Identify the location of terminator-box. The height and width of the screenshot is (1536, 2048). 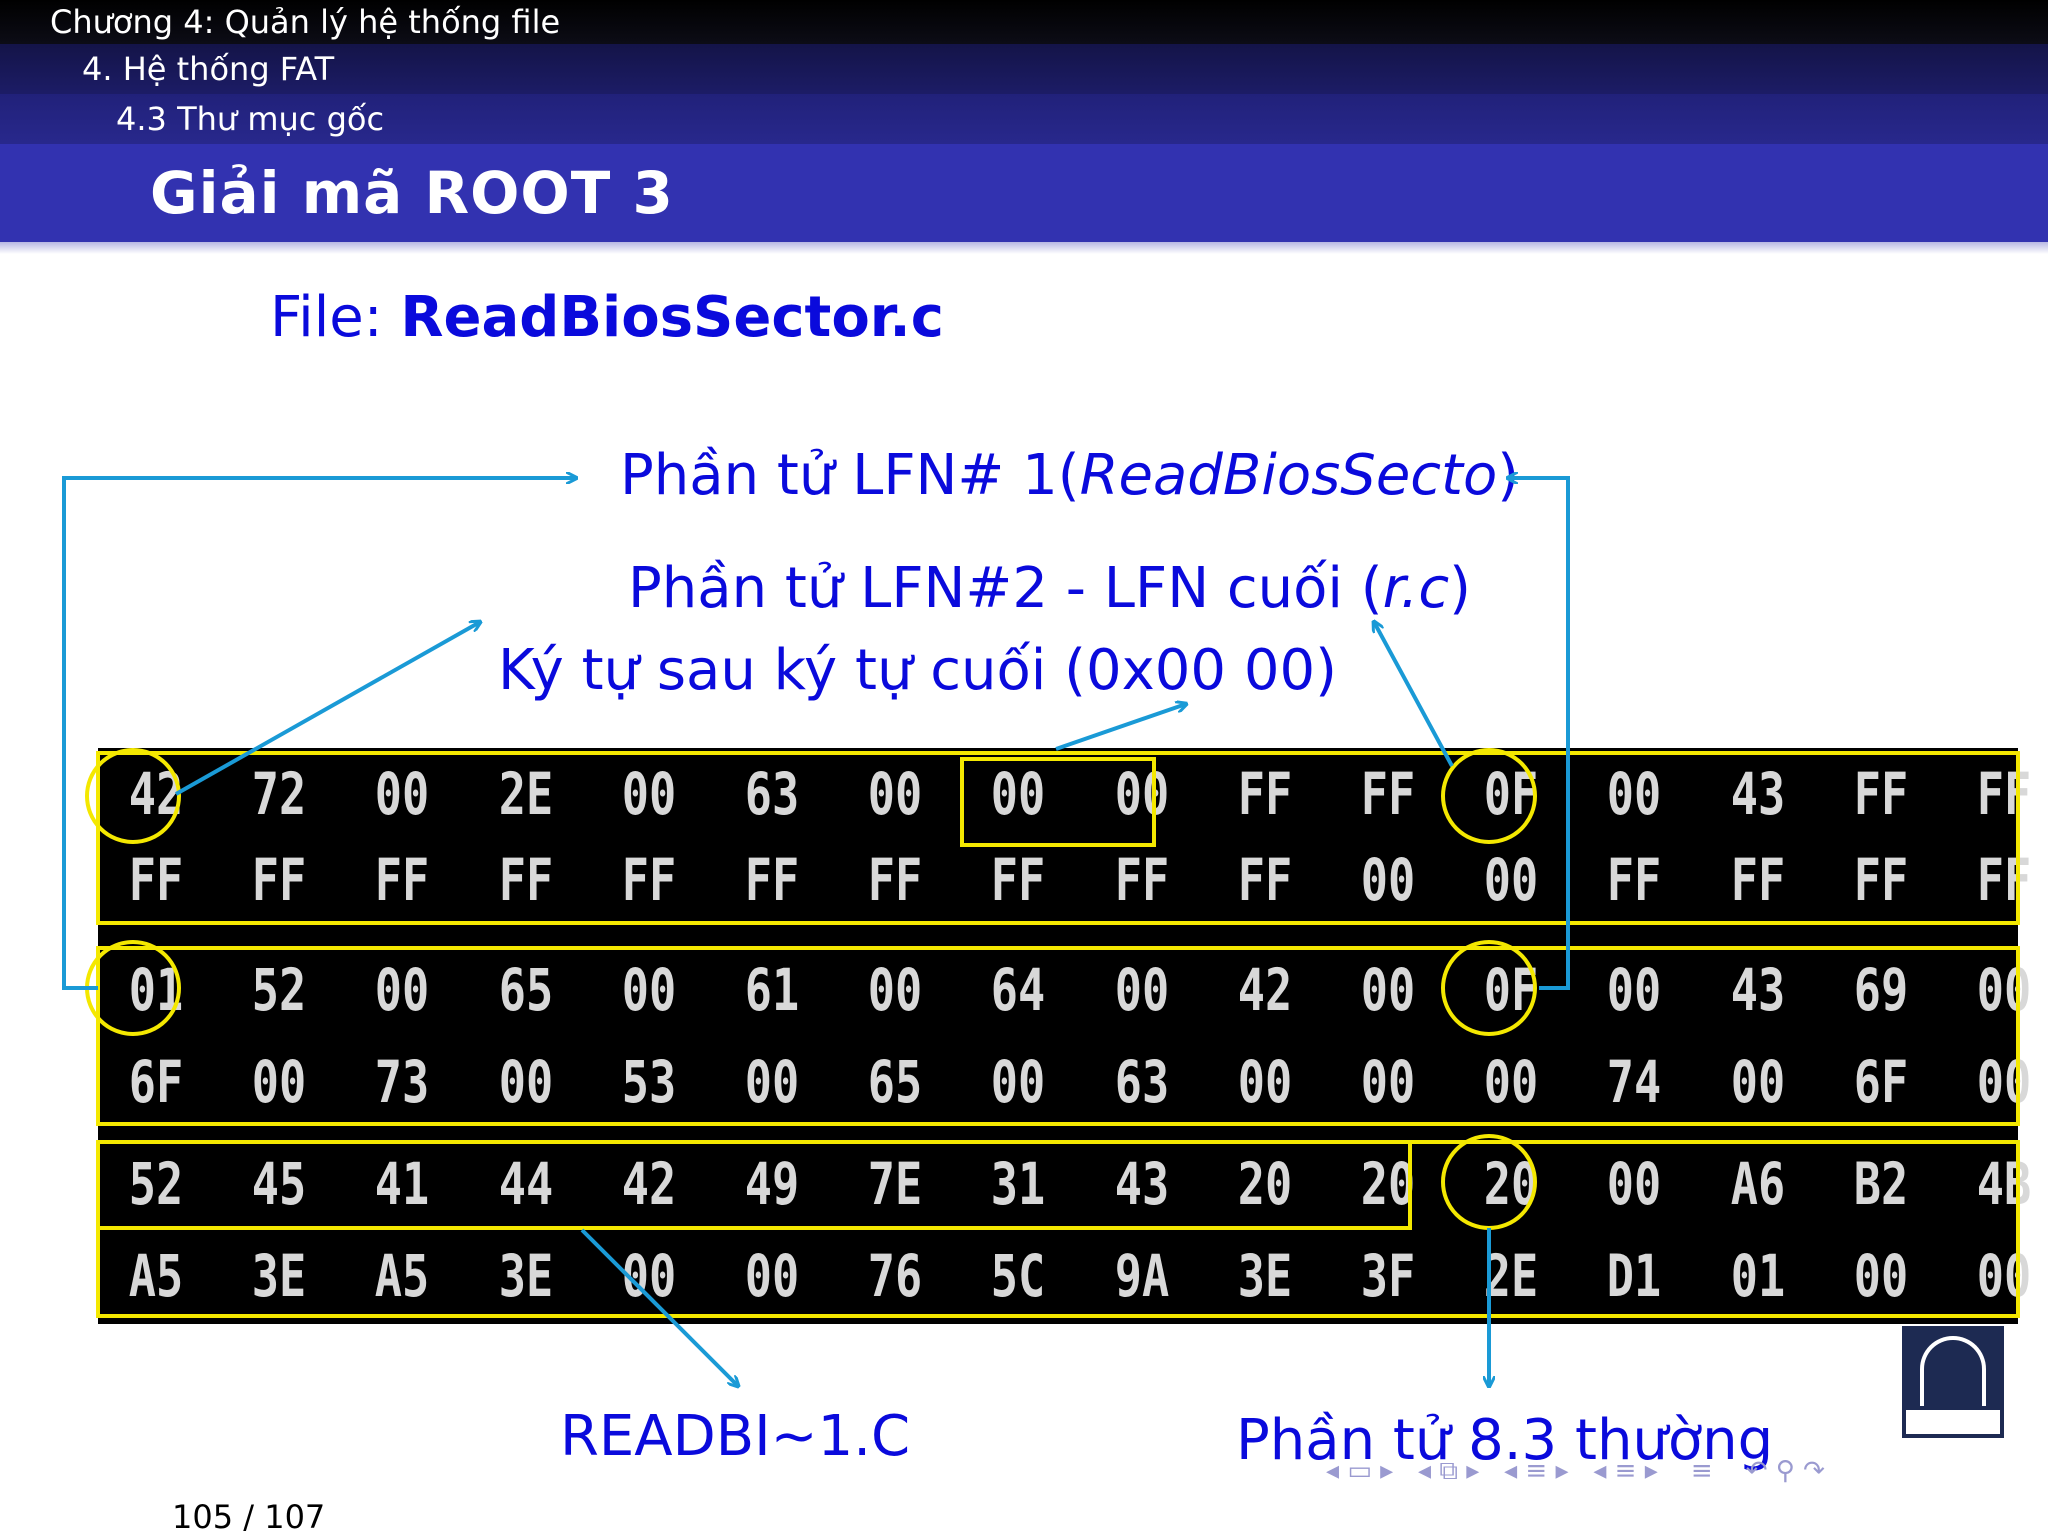
(1058, 802).